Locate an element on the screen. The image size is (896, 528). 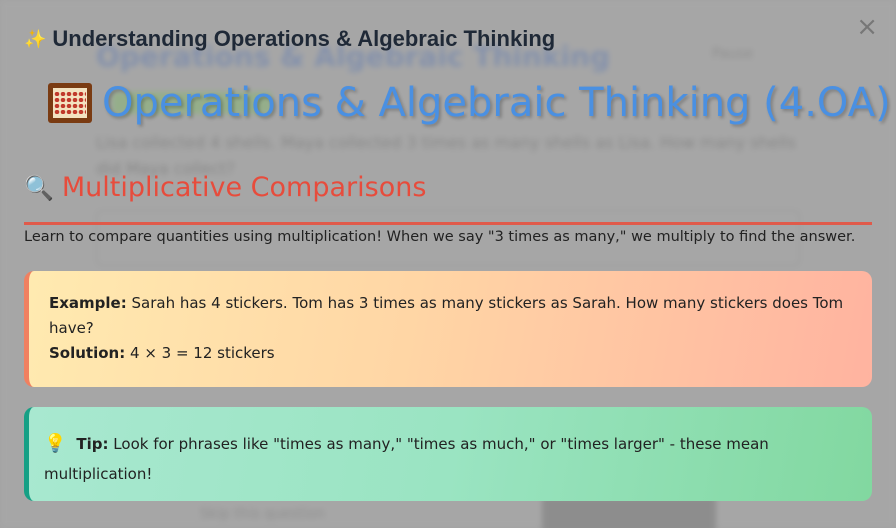
sparkles-icon: ✨ is located at coordinates (35, 38).